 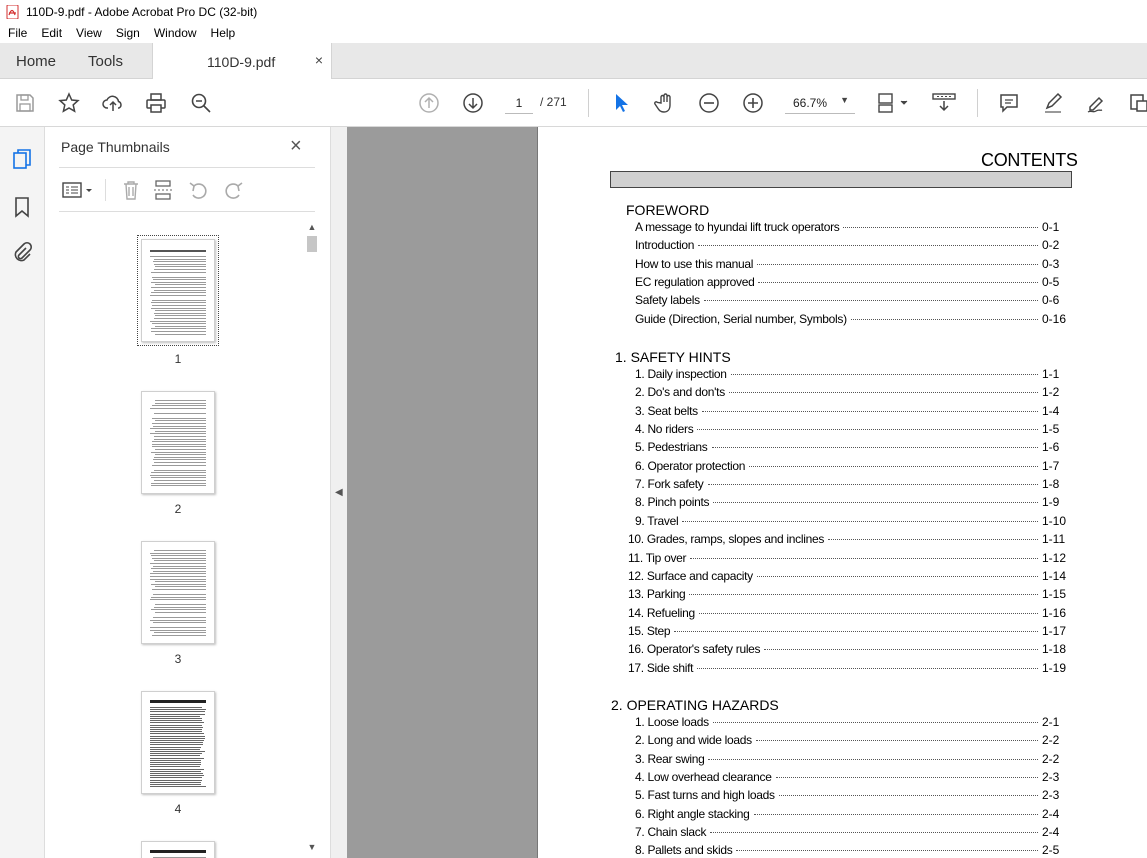 What do you see at coordinates (312, 244) in the screenshot?
I see `scrollbar-thumb` at bounding box center [312, 244].